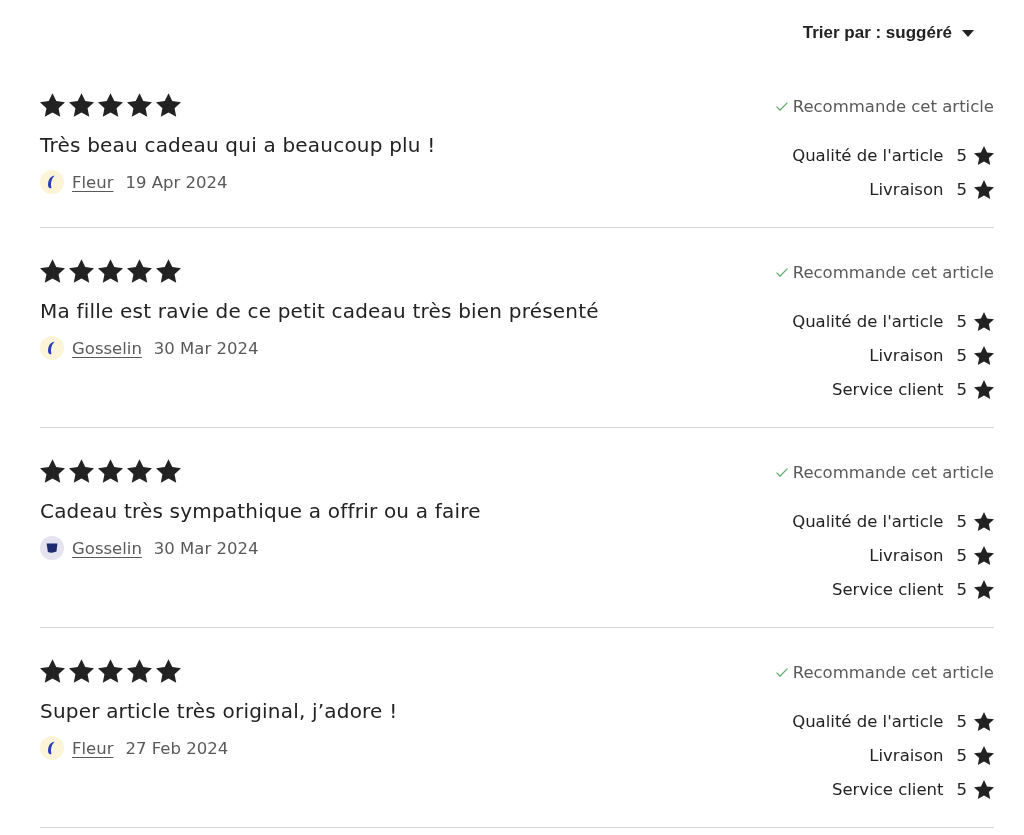 The image size is (1024, 835). What do you see at coordinates (219, 711) in the screenshot?
I see `review-text: Super article très original, j’adore !` at bounding box center [219, 711].